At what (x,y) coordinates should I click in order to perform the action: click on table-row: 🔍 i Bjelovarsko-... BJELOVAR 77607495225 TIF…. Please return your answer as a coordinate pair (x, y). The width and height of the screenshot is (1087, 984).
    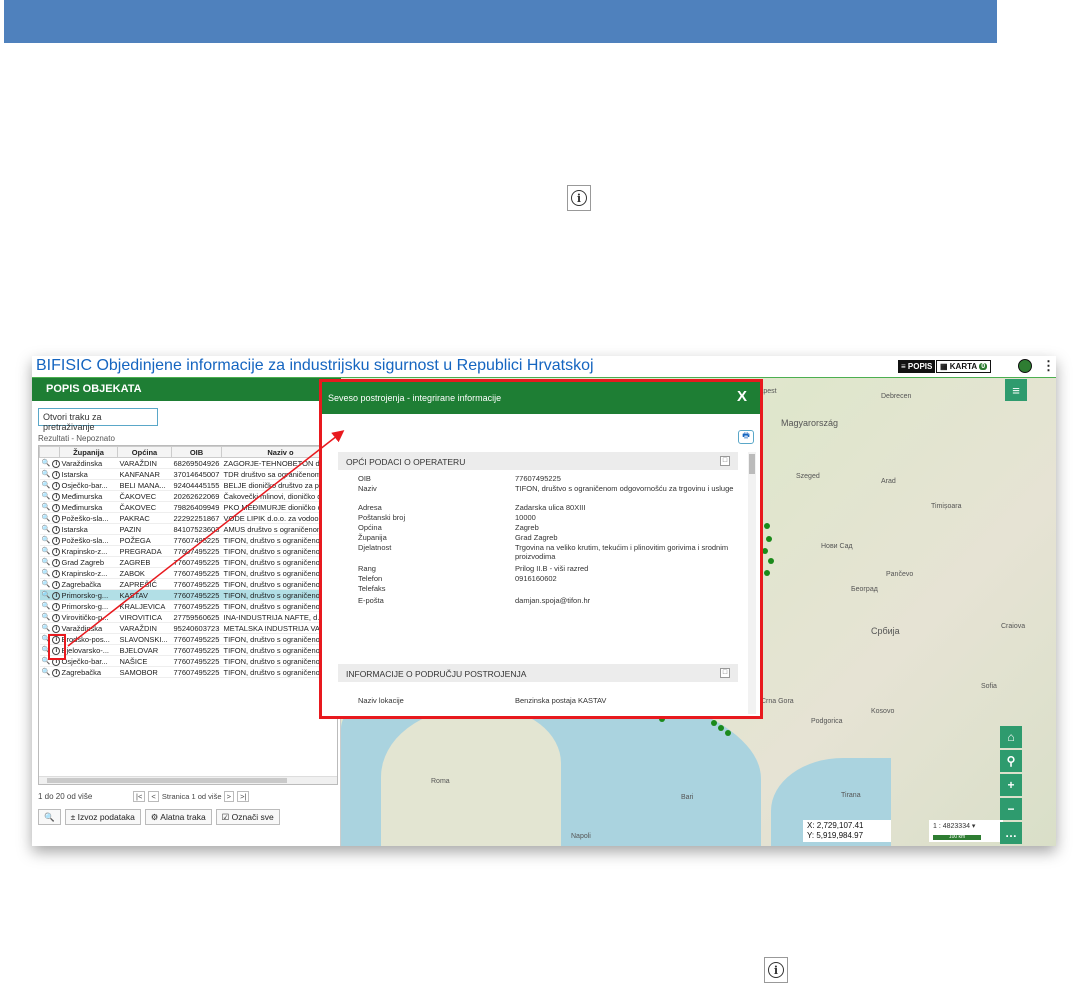
    Looking at the image, I should click on (188, 650).